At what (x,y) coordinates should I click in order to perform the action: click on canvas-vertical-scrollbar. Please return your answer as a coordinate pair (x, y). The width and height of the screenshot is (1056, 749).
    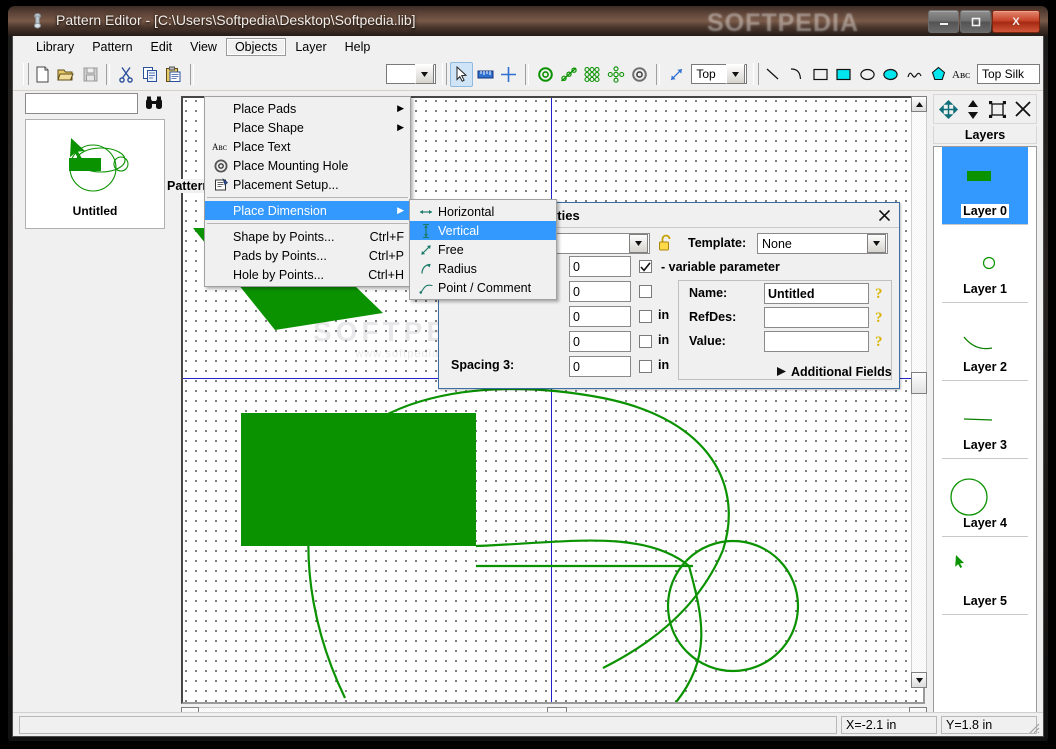
    Looking at the image, I should click on (919, 392).